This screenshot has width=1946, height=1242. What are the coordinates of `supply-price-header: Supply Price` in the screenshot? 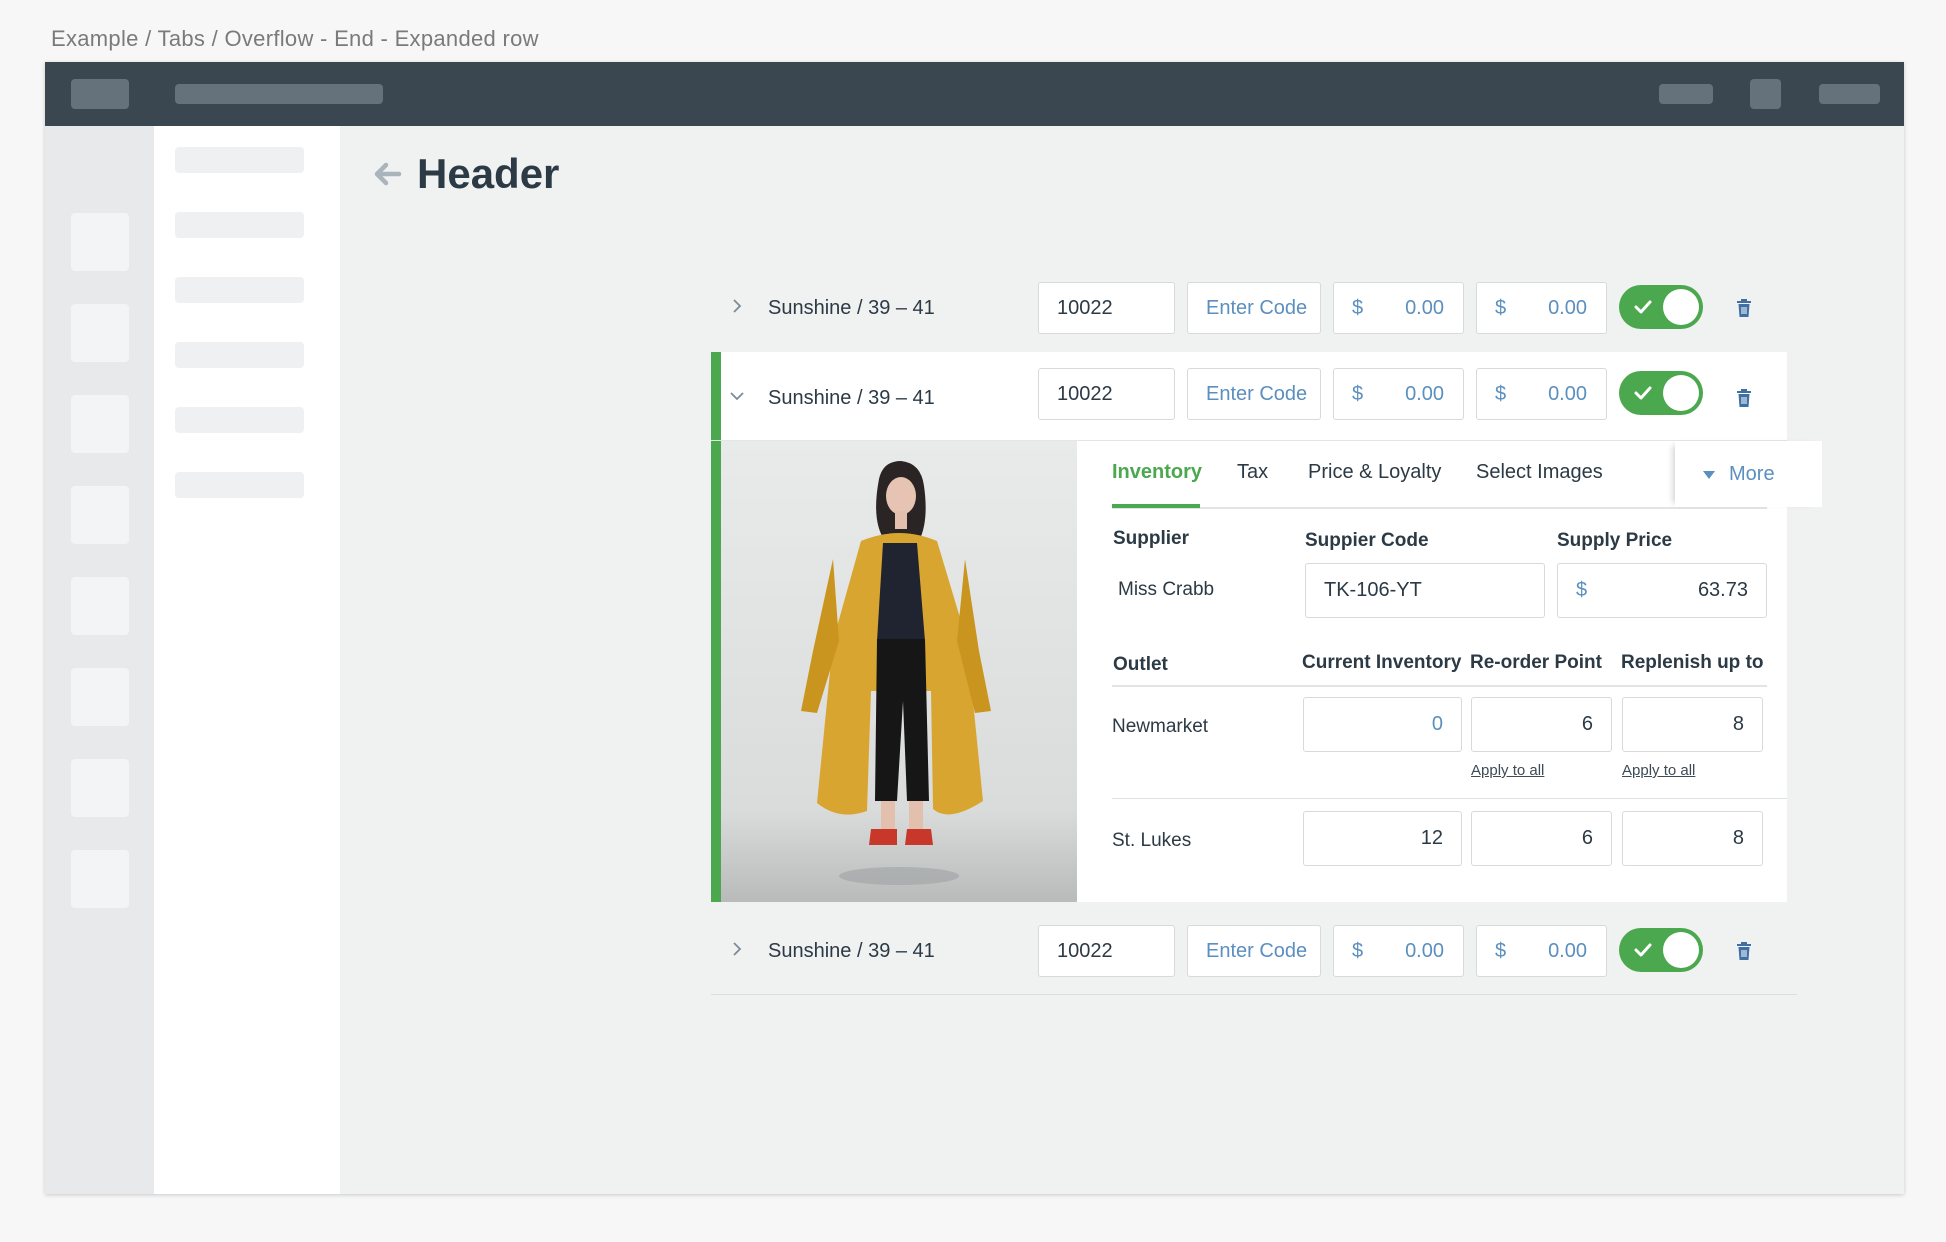 It's located at (1615, 540).